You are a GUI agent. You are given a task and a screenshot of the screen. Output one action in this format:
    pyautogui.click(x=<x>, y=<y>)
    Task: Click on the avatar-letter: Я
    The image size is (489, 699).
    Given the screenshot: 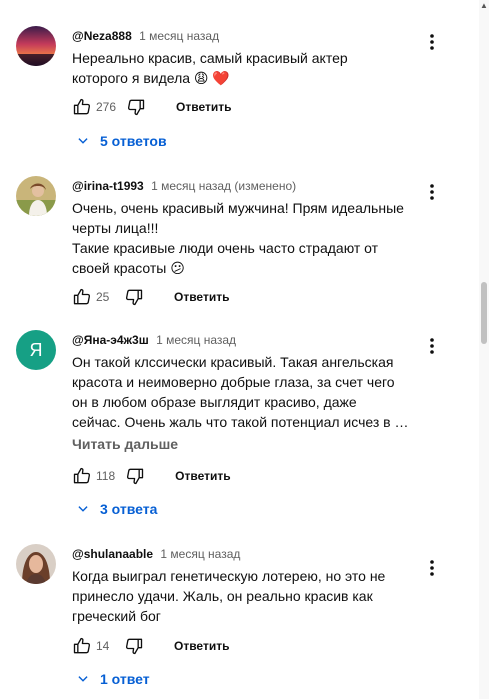 What is the action you would take?
    pyautogui.click(x=36, y=349)
    